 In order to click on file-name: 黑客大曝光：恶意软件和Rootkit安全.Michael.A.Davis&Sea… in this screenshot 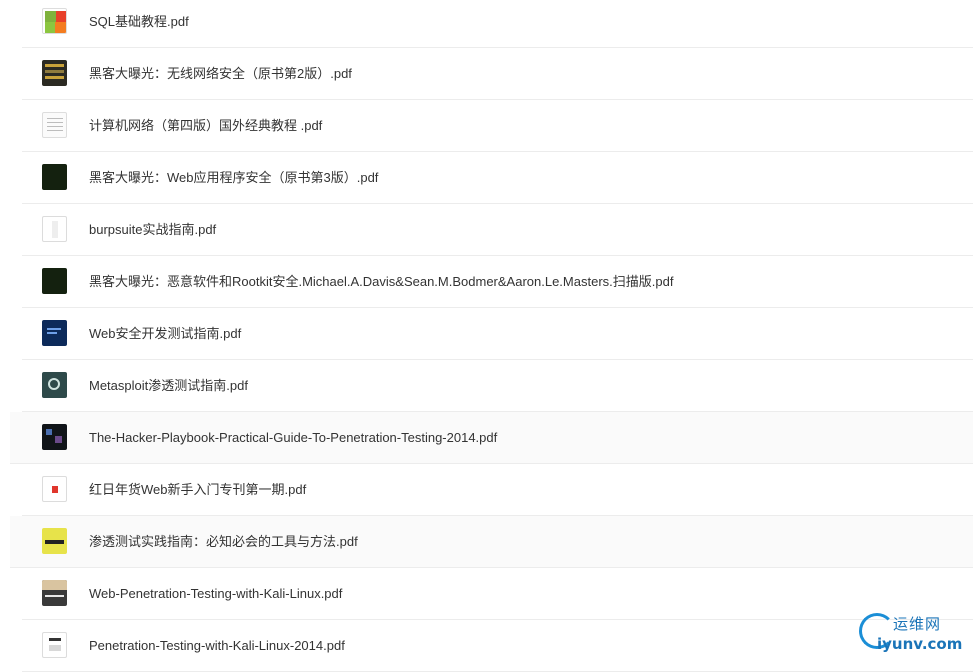, I will do `click(381, 281)`.